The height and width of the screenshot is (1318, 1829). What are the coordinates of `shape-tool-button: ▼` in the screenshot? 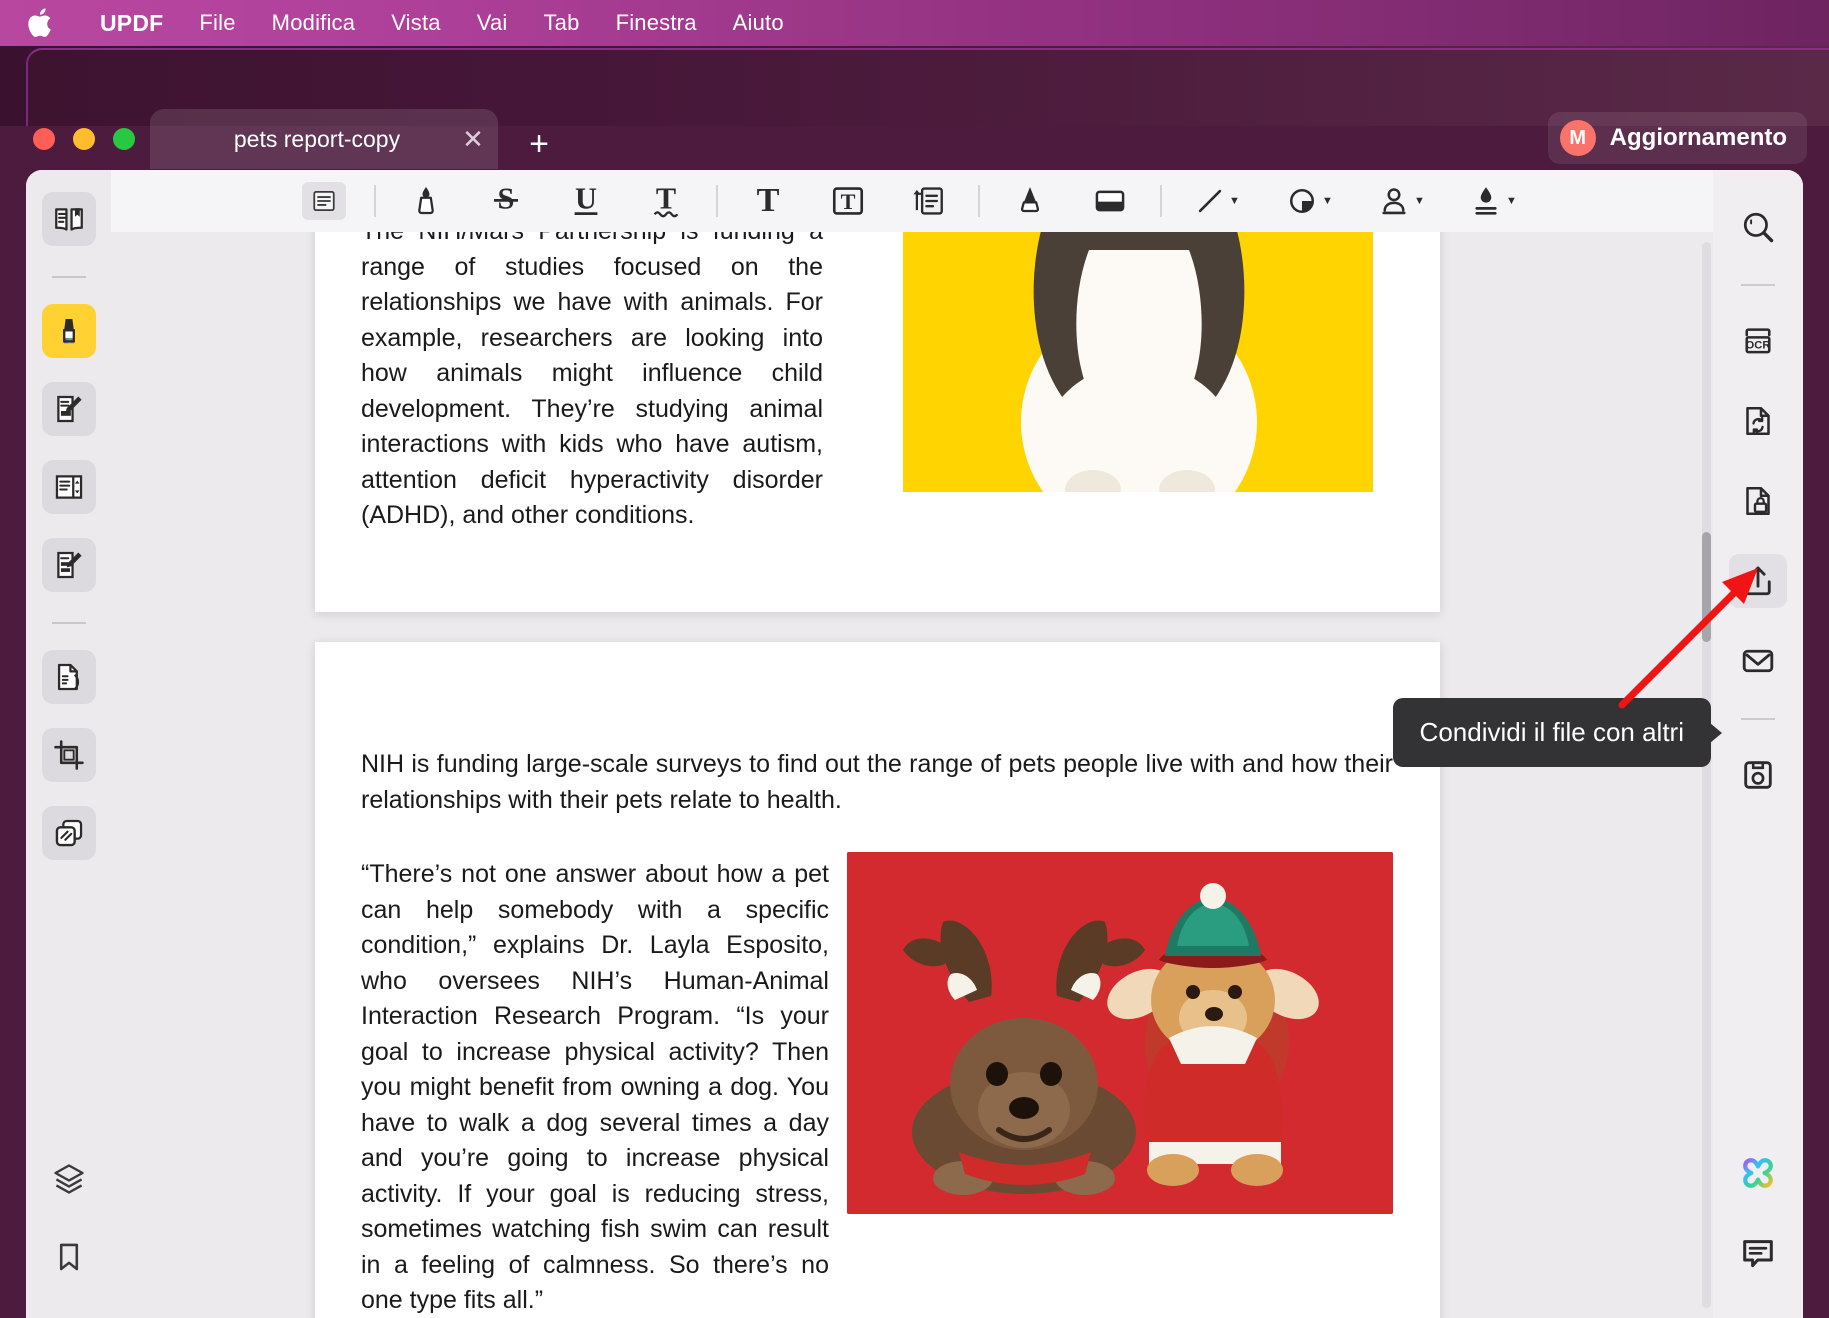 It's located at (1310, 201).